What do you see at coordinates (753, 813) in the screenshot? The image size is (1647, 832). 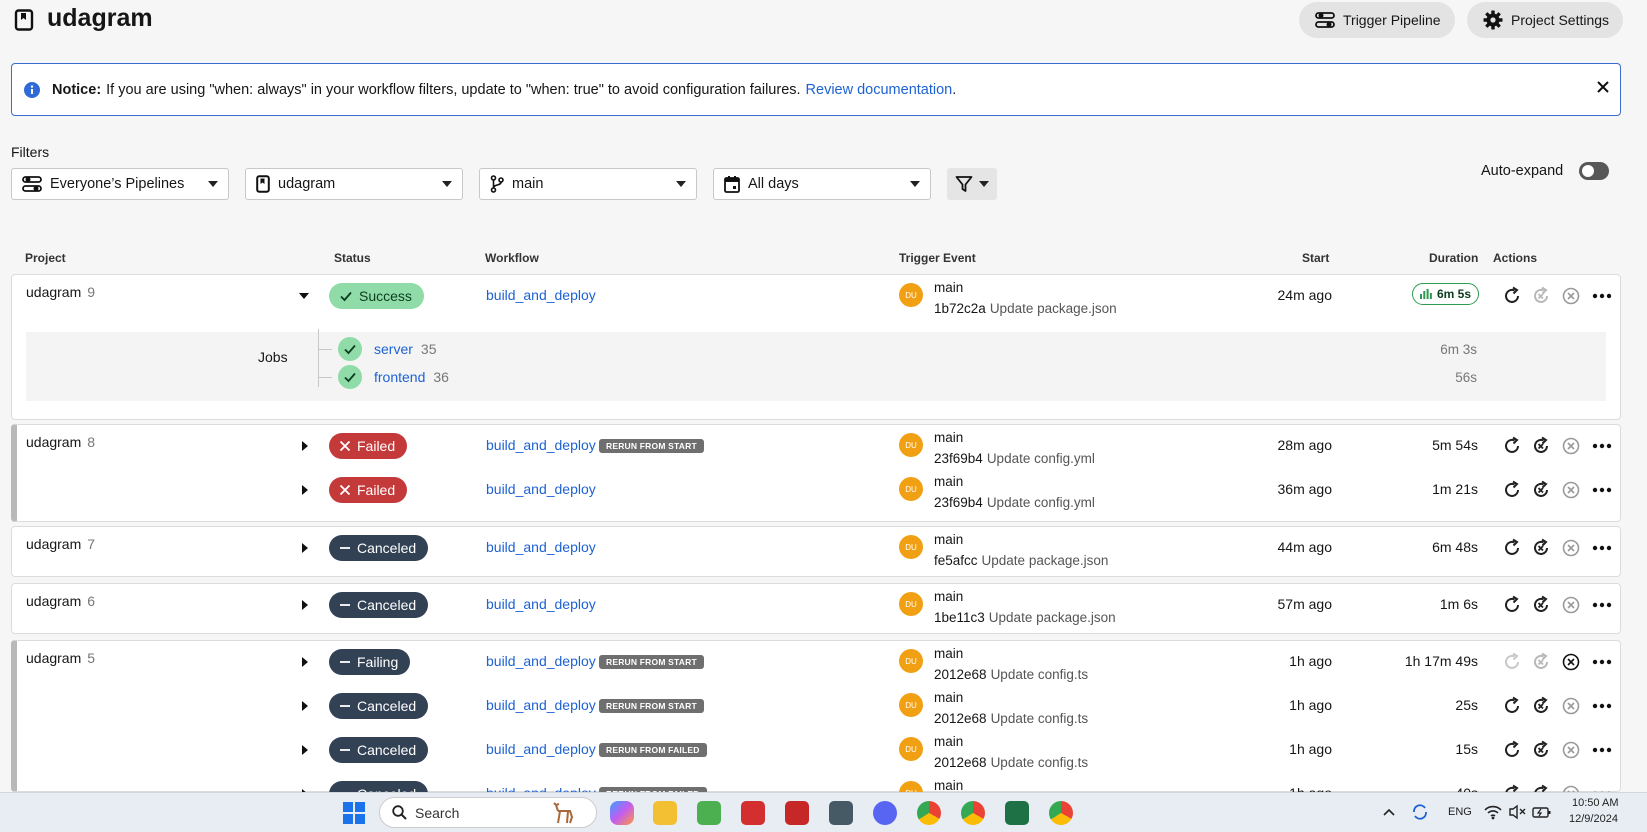 I see `media-app-icon` at bounding box center [753, 813].